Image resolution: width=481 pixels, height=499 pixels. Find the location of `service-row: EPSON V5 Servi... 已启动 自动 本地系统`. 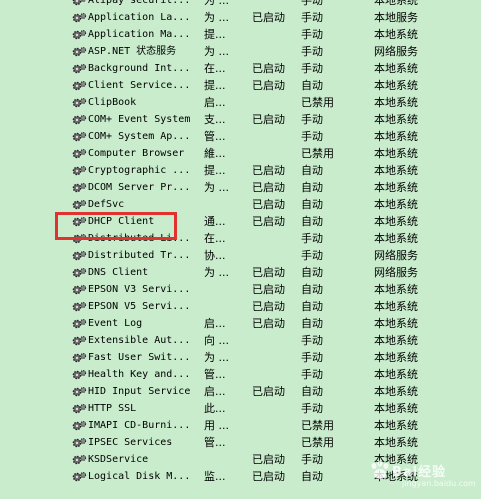

service-row: EPSON V5 Servi... 已启动 自动 本地系统 is located at coordinates (240, 306).